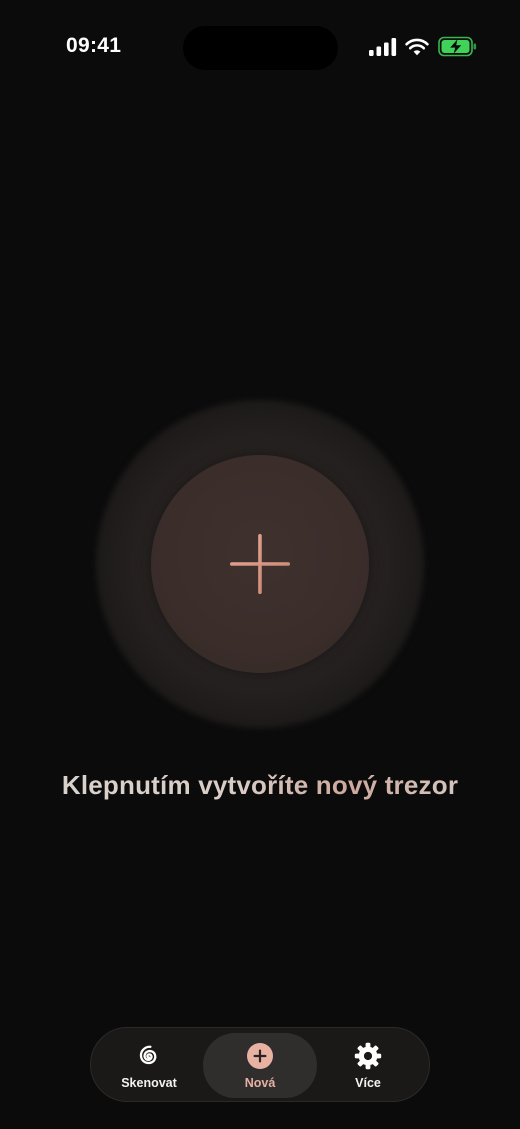 The width and height of the screenshot is (520, 1129). I want to click on tab-more-label: Více, so click(368, 1082).